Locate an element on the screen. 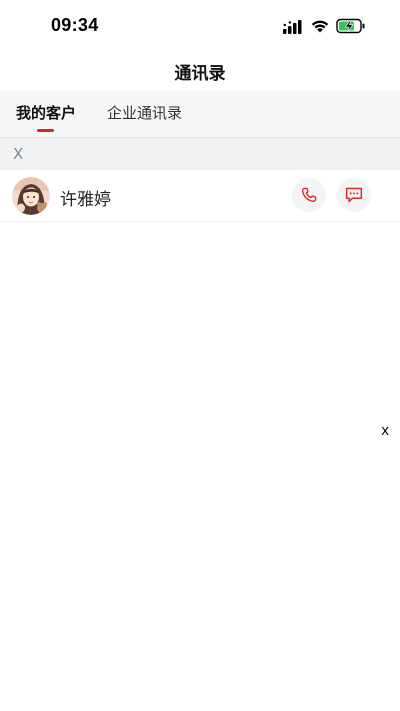  battery-charging-icon is located at coordinates (350, 26).